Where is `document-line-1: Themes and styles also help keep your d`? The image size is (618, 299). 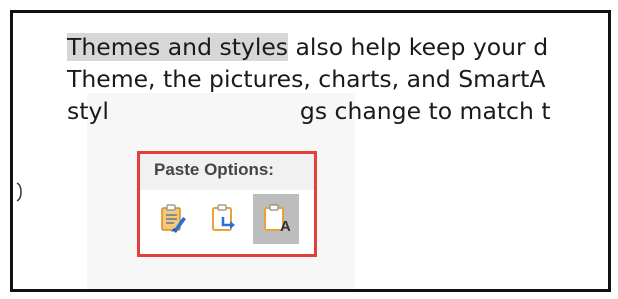
document-line-1: Themes and styles also help keep your d is located at coordinates (337, 47).